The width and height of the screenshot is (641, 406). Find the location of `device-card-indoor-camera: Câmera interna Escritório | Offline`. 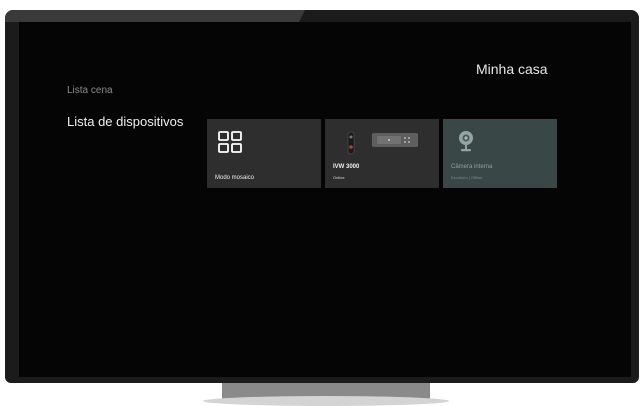

device-card-indoor-camera: Câmera interna Escritório | Offline is located at coordinates (500, 153).